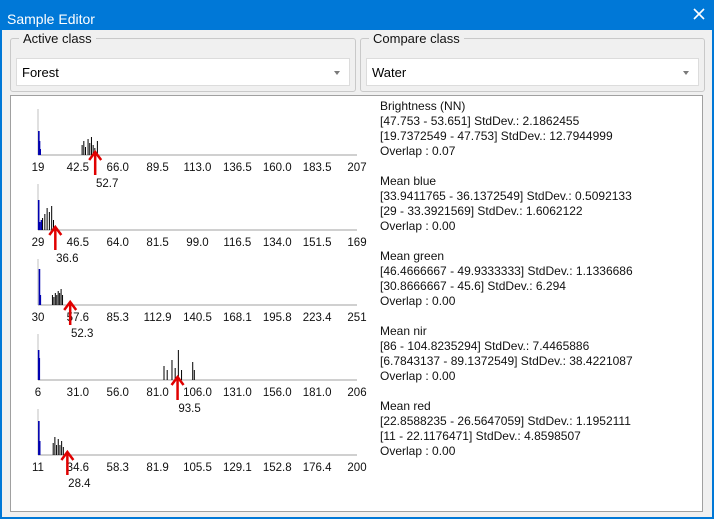  Describe the element at coordinates (51, 19) in the screenshot. I see `window-title: Sample Editor` at that location.